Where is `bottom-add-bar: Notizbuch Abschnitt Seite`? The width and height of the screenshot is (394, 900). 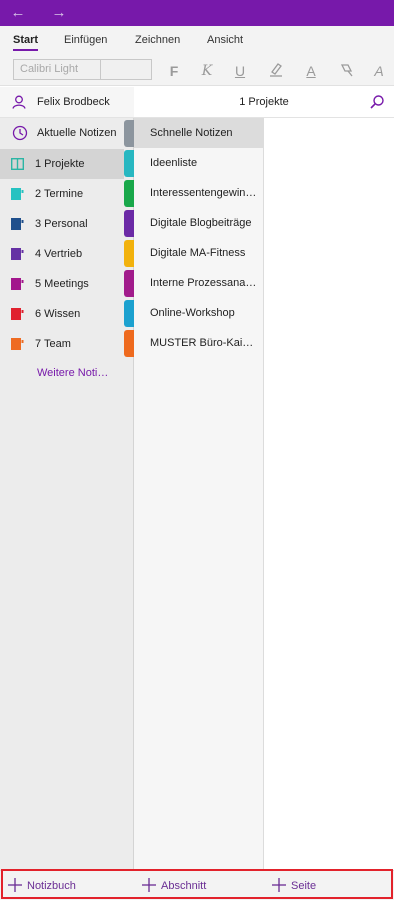
bottom-add-bar: Notizbuch Abschnitt Seite is located at coordinates (197, 885).